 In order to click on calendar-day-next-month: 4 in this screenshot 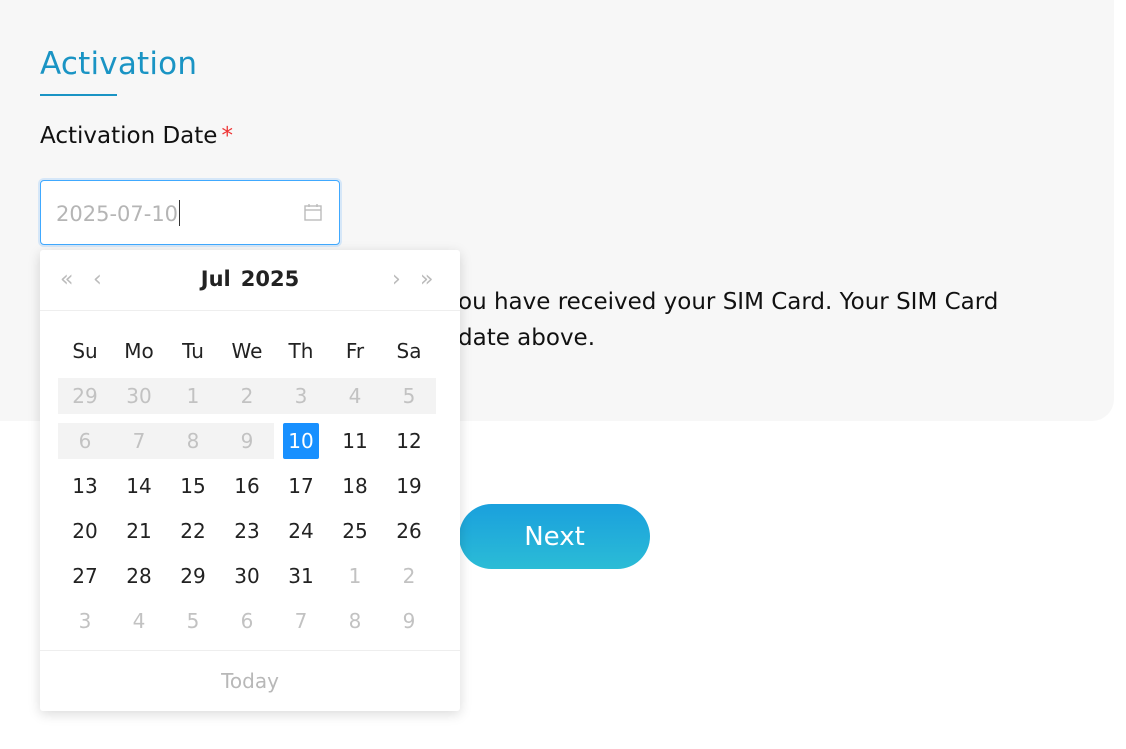, I will do `click(139, 621)`.